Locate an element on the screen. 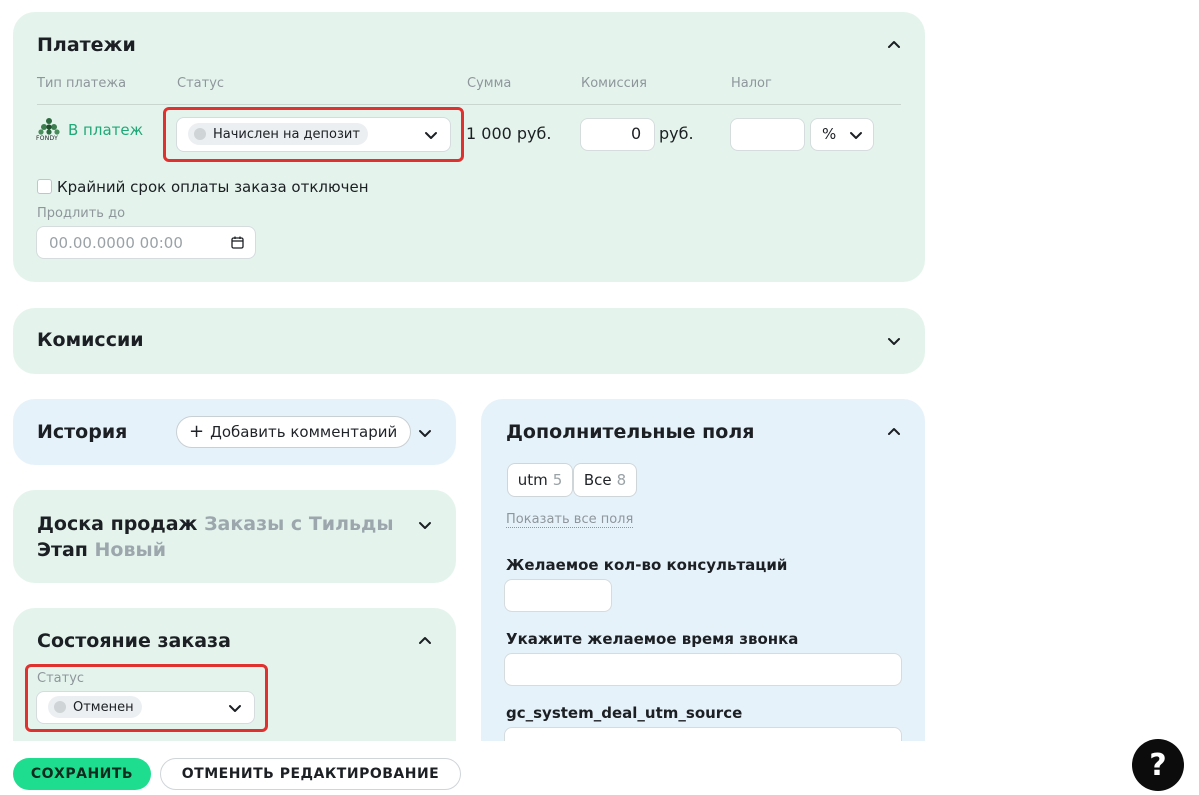 This screenshot has width=1199, height=795. sales-board-line: Доска продаж Заказы с Тильды is located at coordinates (215, 524).